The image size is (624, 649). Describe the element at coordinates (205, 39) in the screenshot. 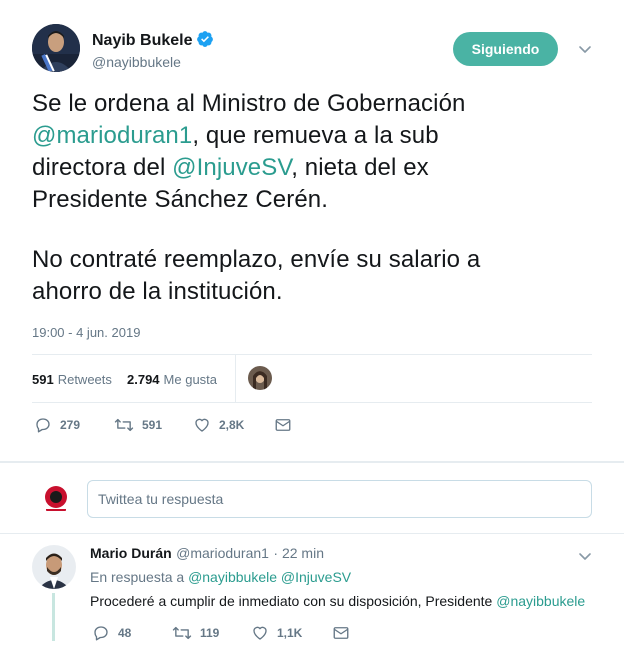

I see `verified-badge-icon` at that location.